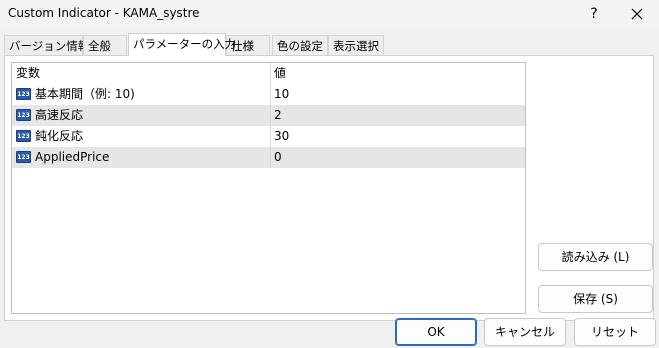 This screenshot has width=659, height=348. I want to click on close-button, so click(637, 14).